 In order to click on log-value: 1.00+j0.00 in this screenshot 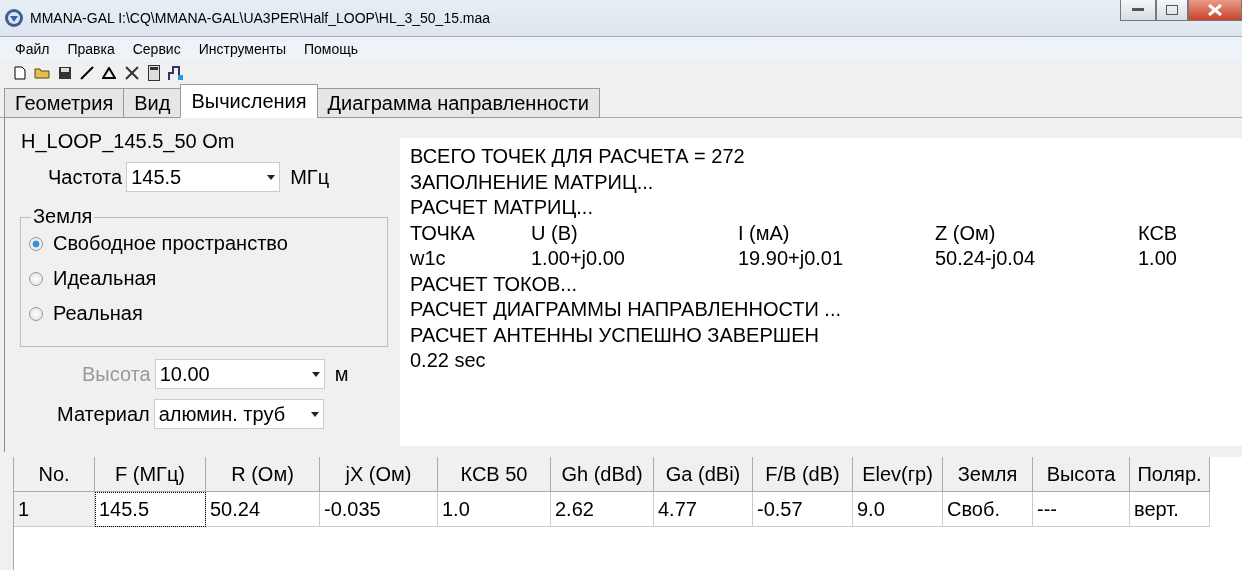, I will do `click(578, 258)`.